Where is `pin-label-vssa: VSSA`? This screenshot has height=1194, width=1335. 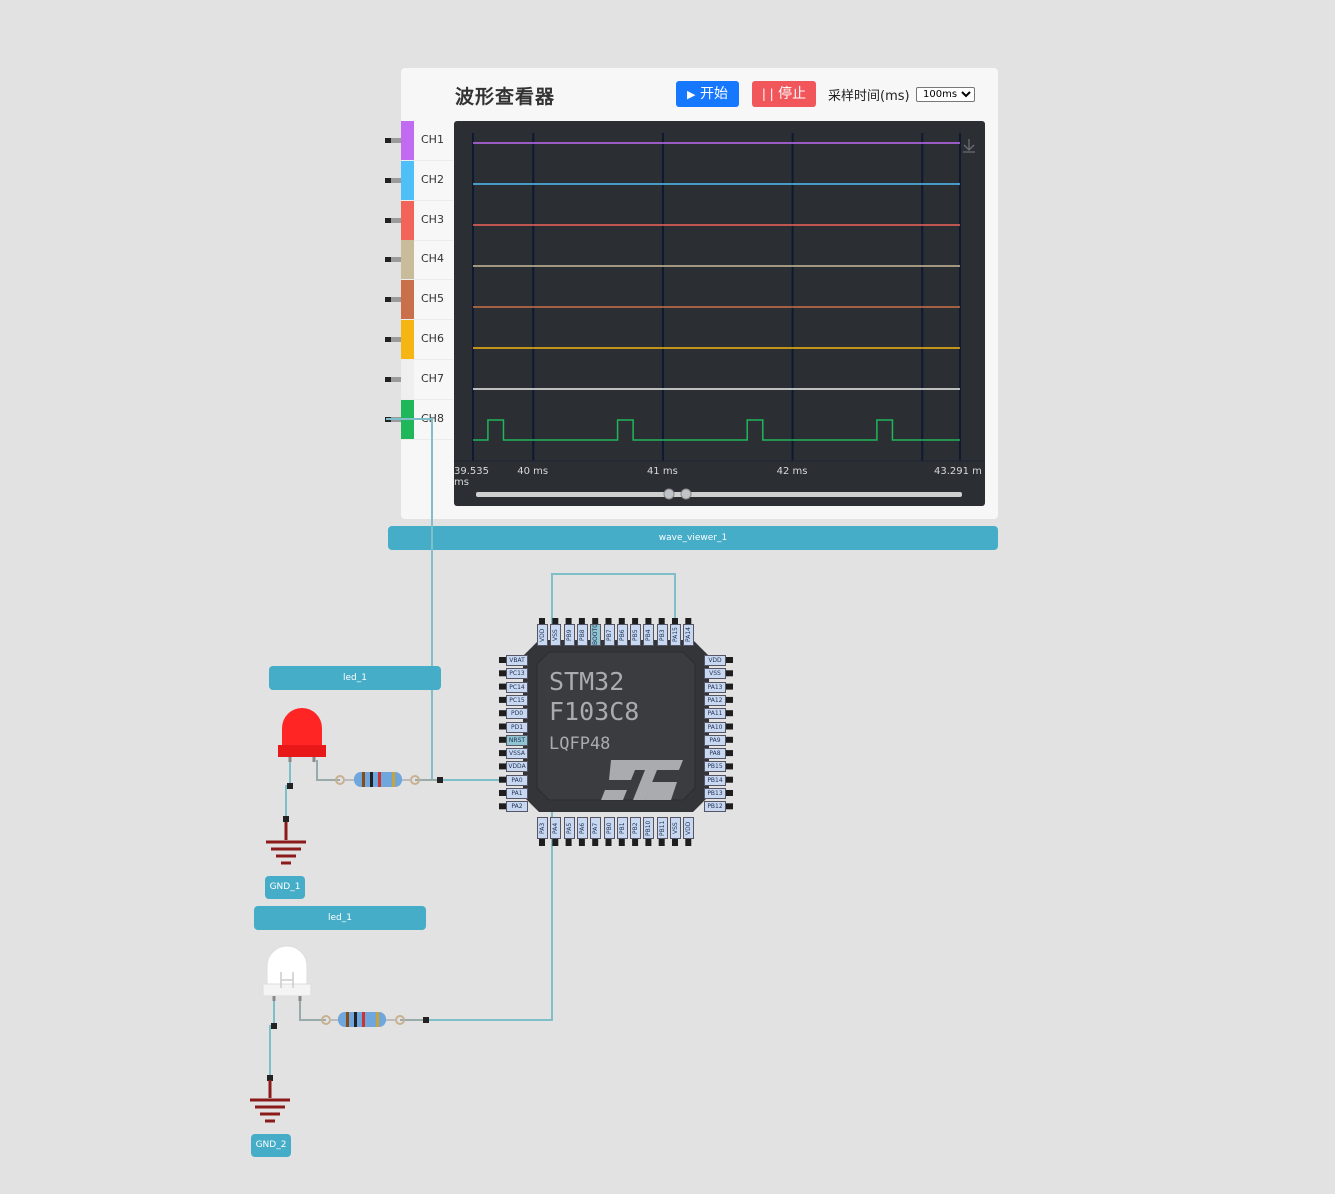 pin-label-vssa: VSSA is located at coordinates (517, 754).